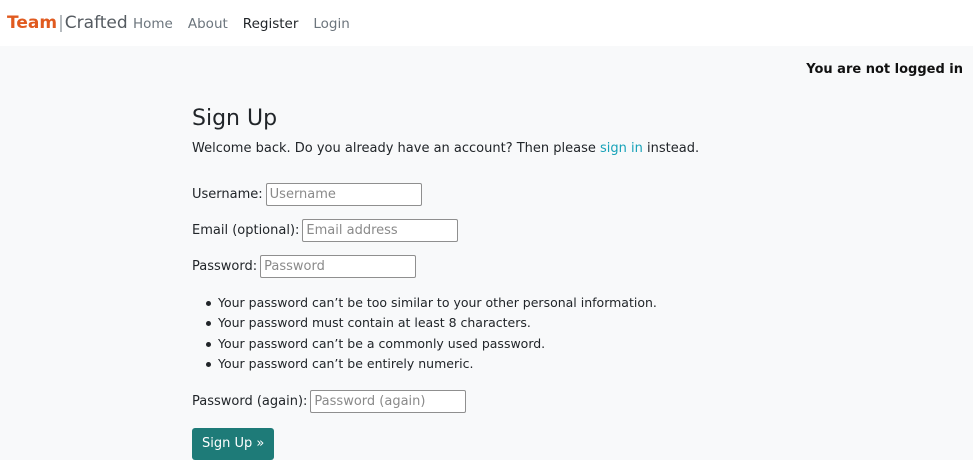 The width and height of the screenshot is (973, 460). What do you see at coordinates (331, 24) in the screenshot?
I see `nav-login-link: Login` at bounding box center [331, 24].